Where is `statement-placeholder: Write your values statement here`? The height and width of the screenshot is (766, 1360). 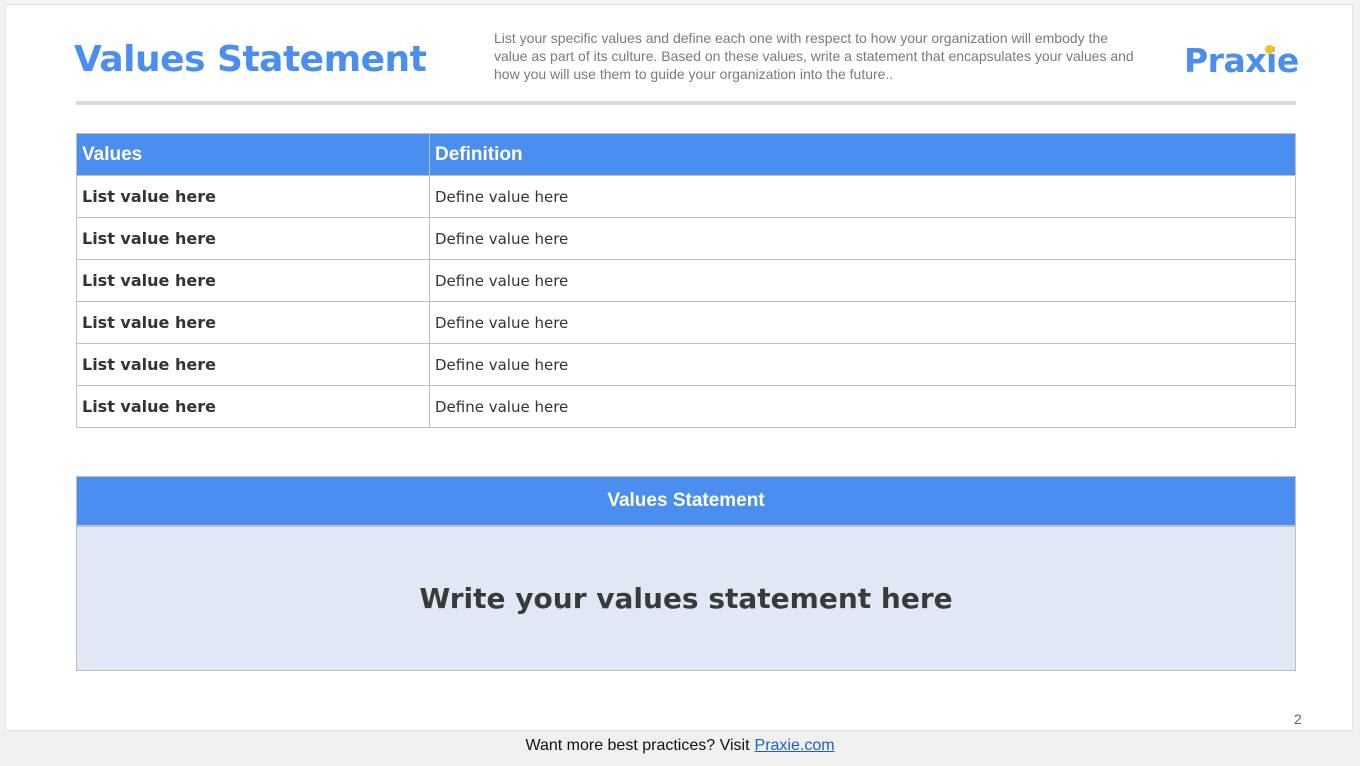 statement-placeholder: Write your values statement here is located at coordinates (686, 598).